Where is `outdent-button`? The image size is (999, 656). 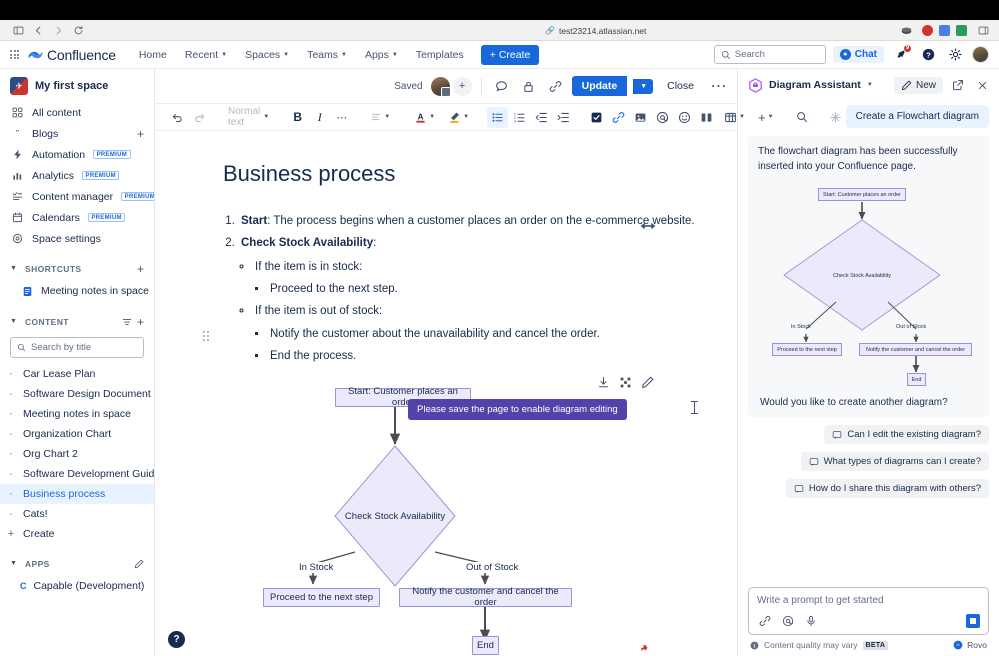
outdent-button is located at coordinates (541, 117).